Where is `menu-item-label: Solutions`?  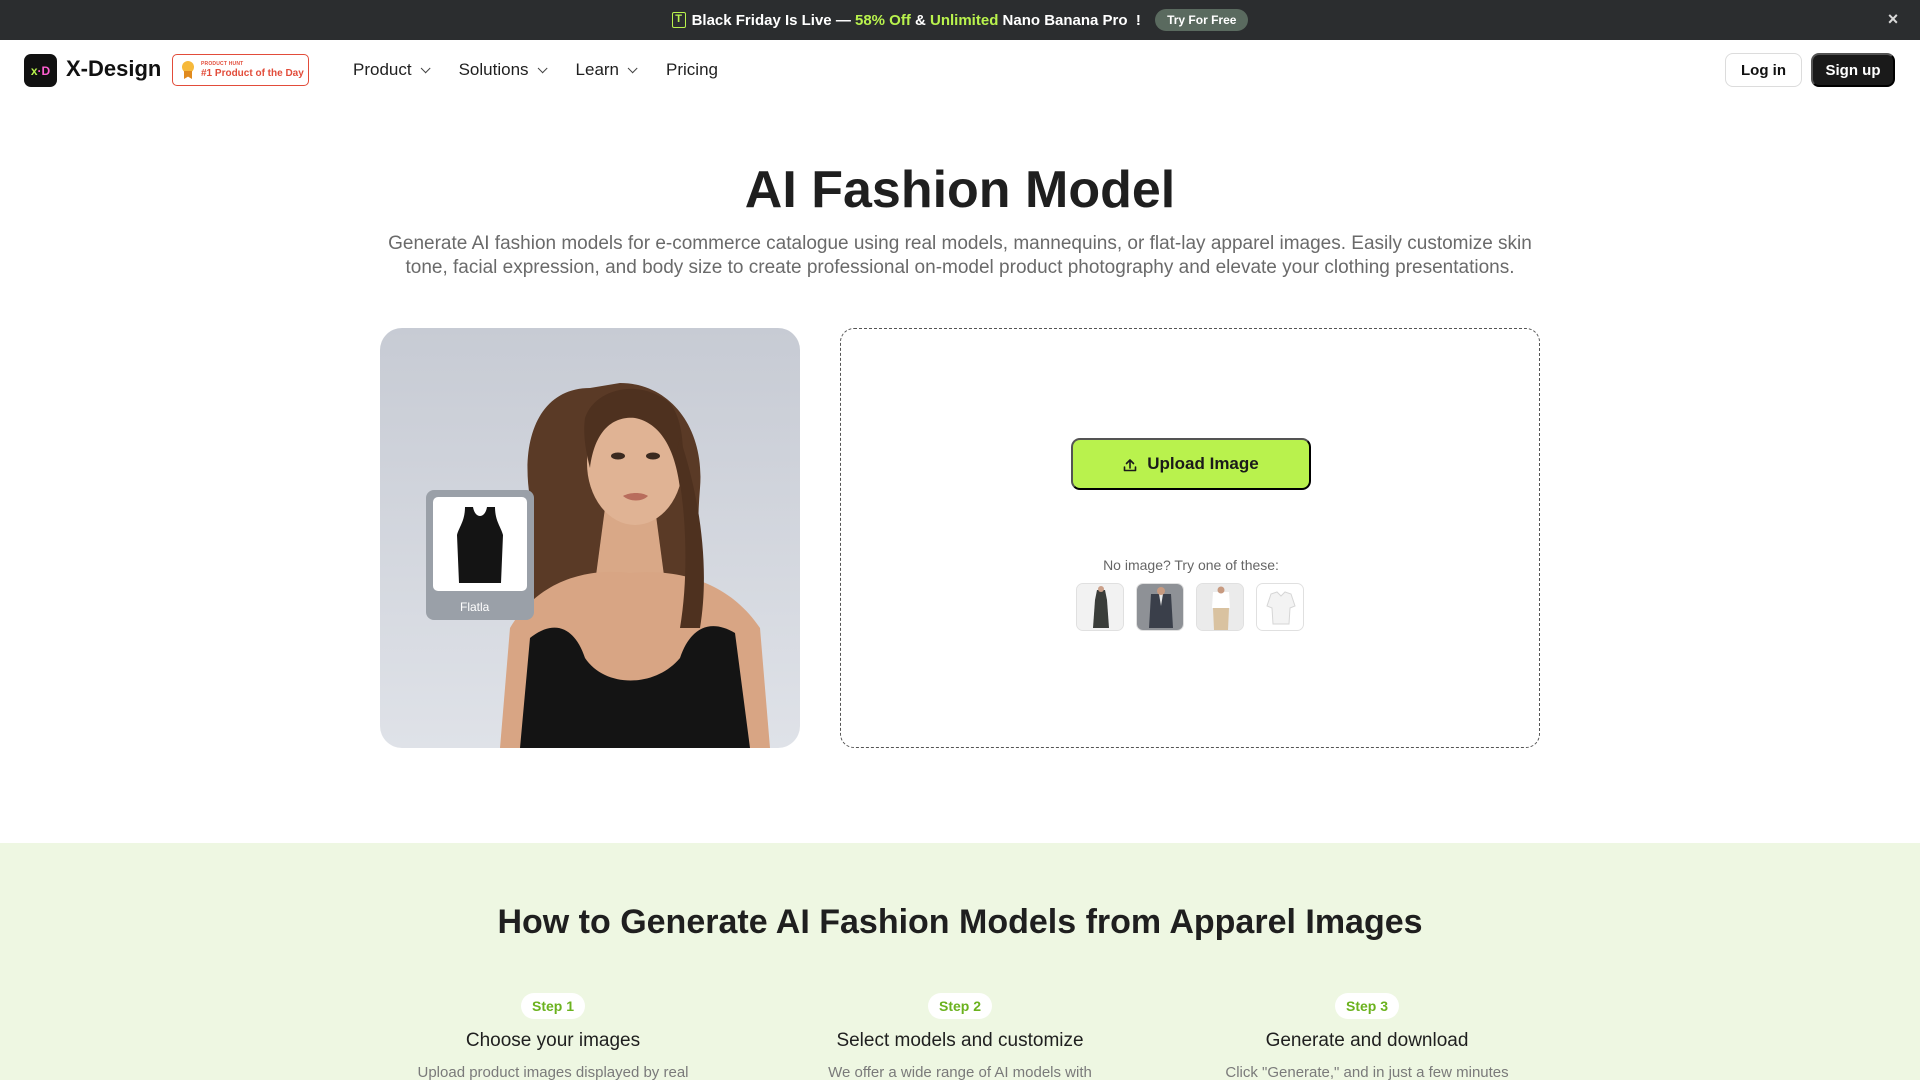 menu-item-label: Solutions is located at coordinates (493, 69).